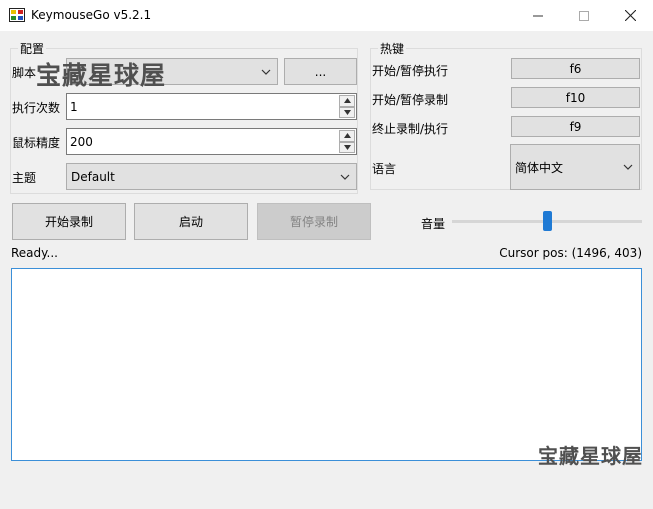  What do you see at coordinates (36, 108) in the screenshot?
I see `run-times-label: 执行次数` at bounding box center [36, 108].